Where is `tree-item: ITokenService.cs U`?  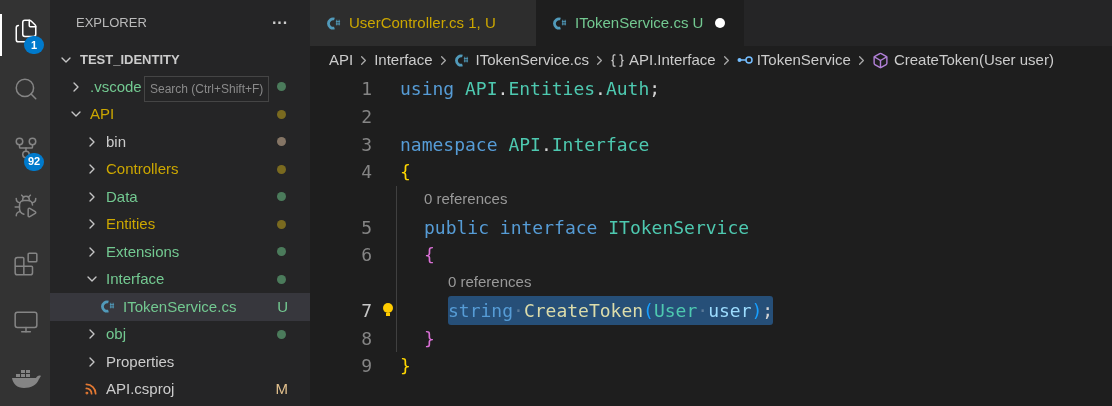
tree-item: ITokenService.cs U is located at coordinates (180, 307).